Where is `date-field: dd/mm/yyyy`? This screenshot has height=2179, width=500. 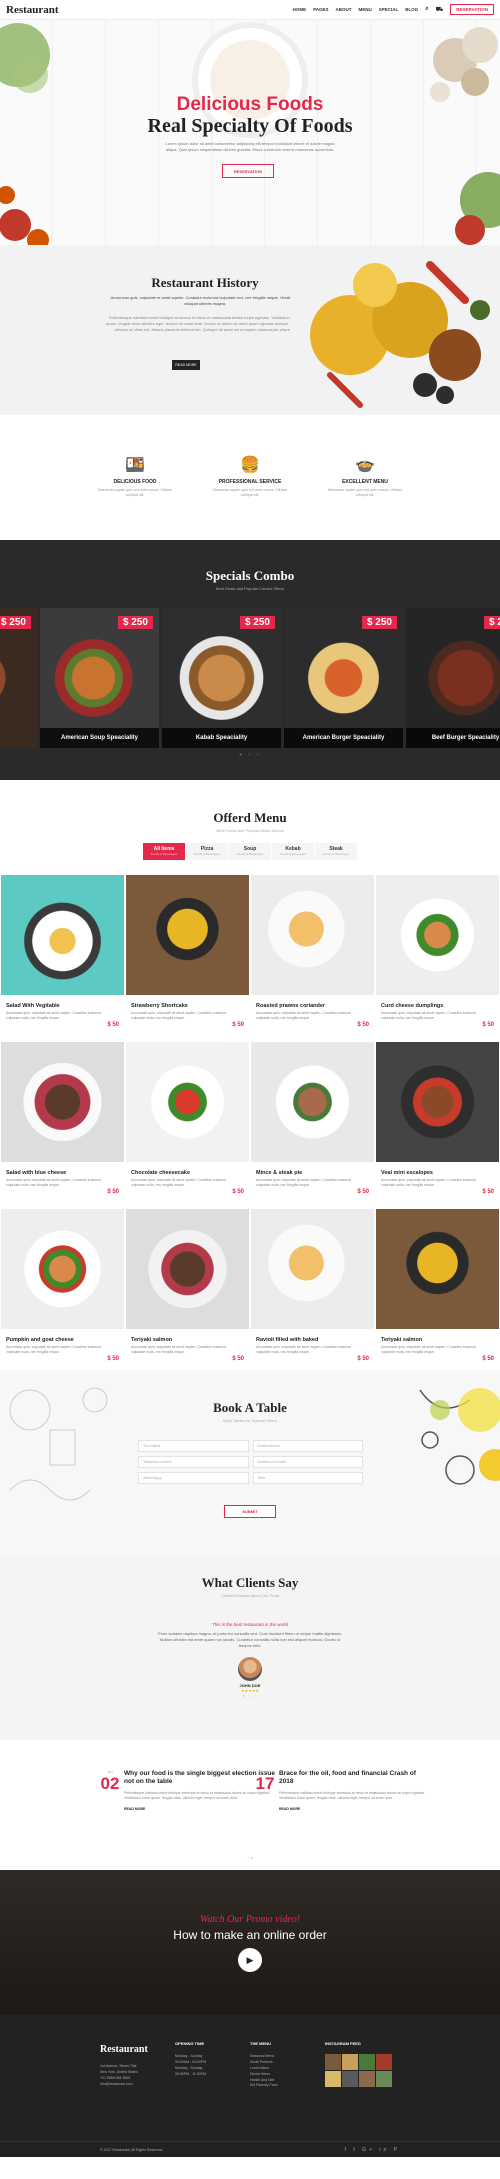 date-field: dd/mm/yyyy is located at coordinates (193, 1478).